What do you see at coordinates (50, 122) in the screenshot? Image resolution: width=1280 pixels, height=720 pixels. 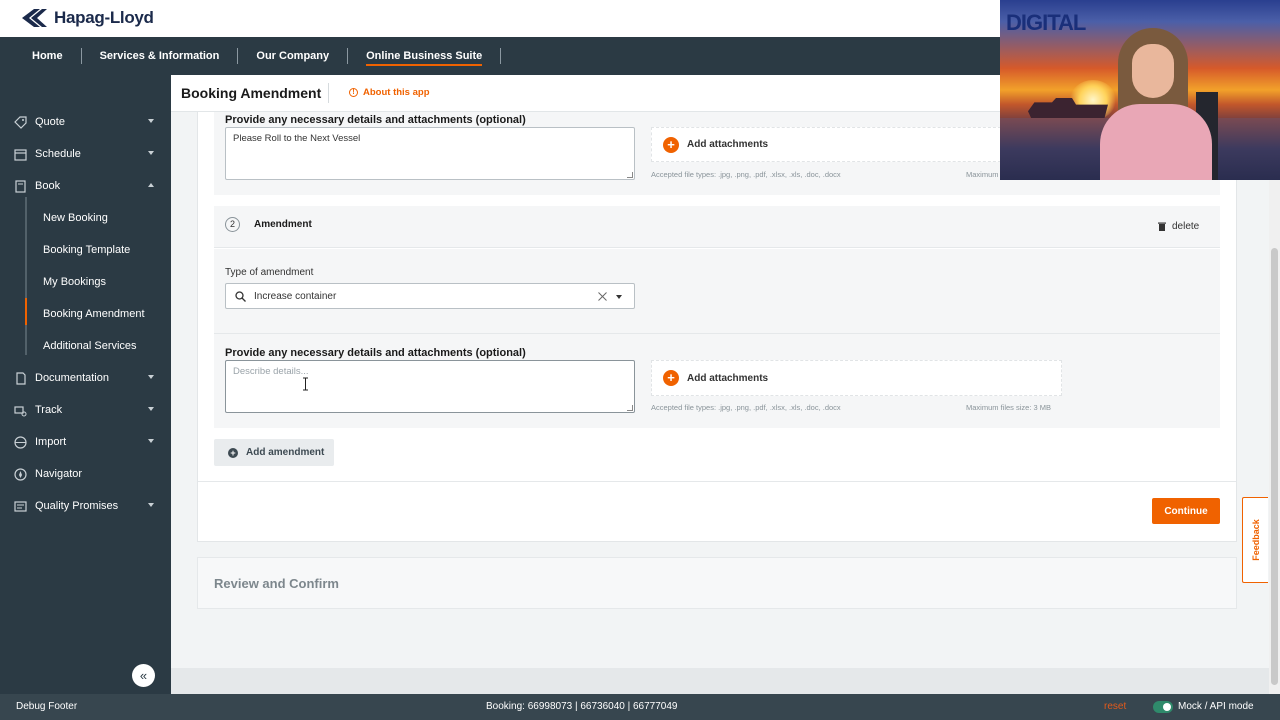 I see `sidebar-item-label: Quote` at bounding box center [50, 122].